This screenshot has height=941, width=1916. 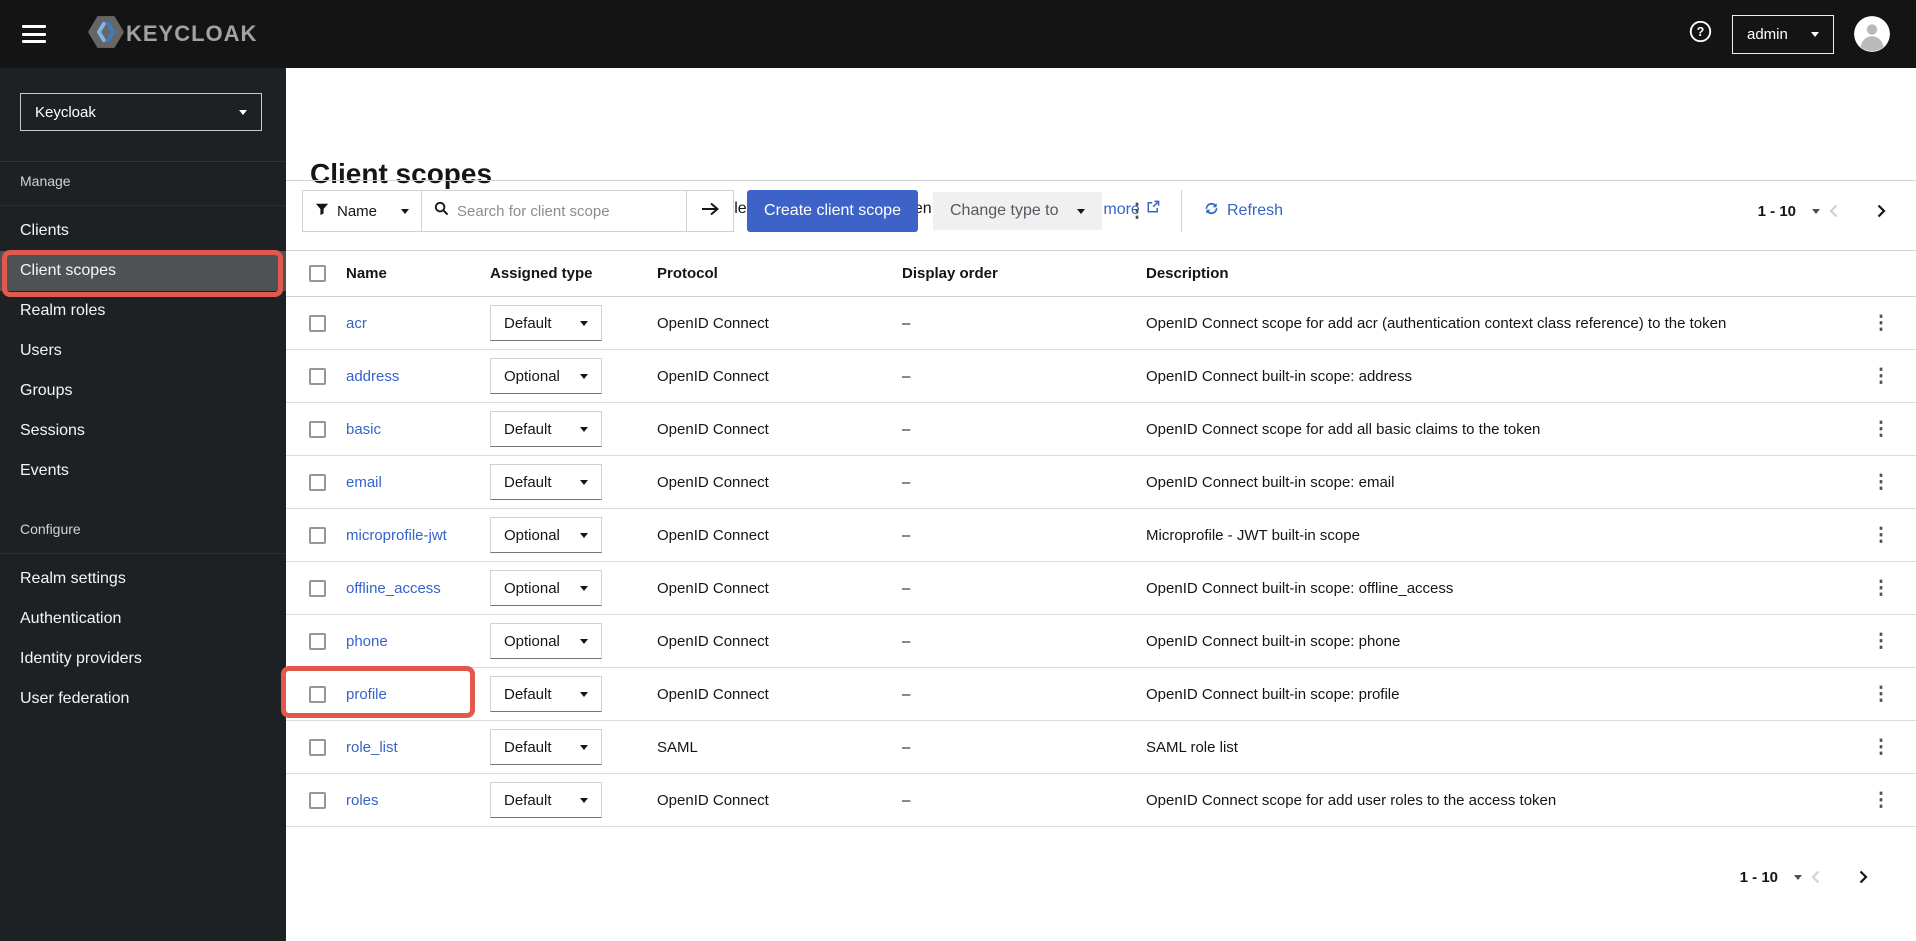 I want to click on sidebar-item-clients: Clients, so click(x=143, y=231).